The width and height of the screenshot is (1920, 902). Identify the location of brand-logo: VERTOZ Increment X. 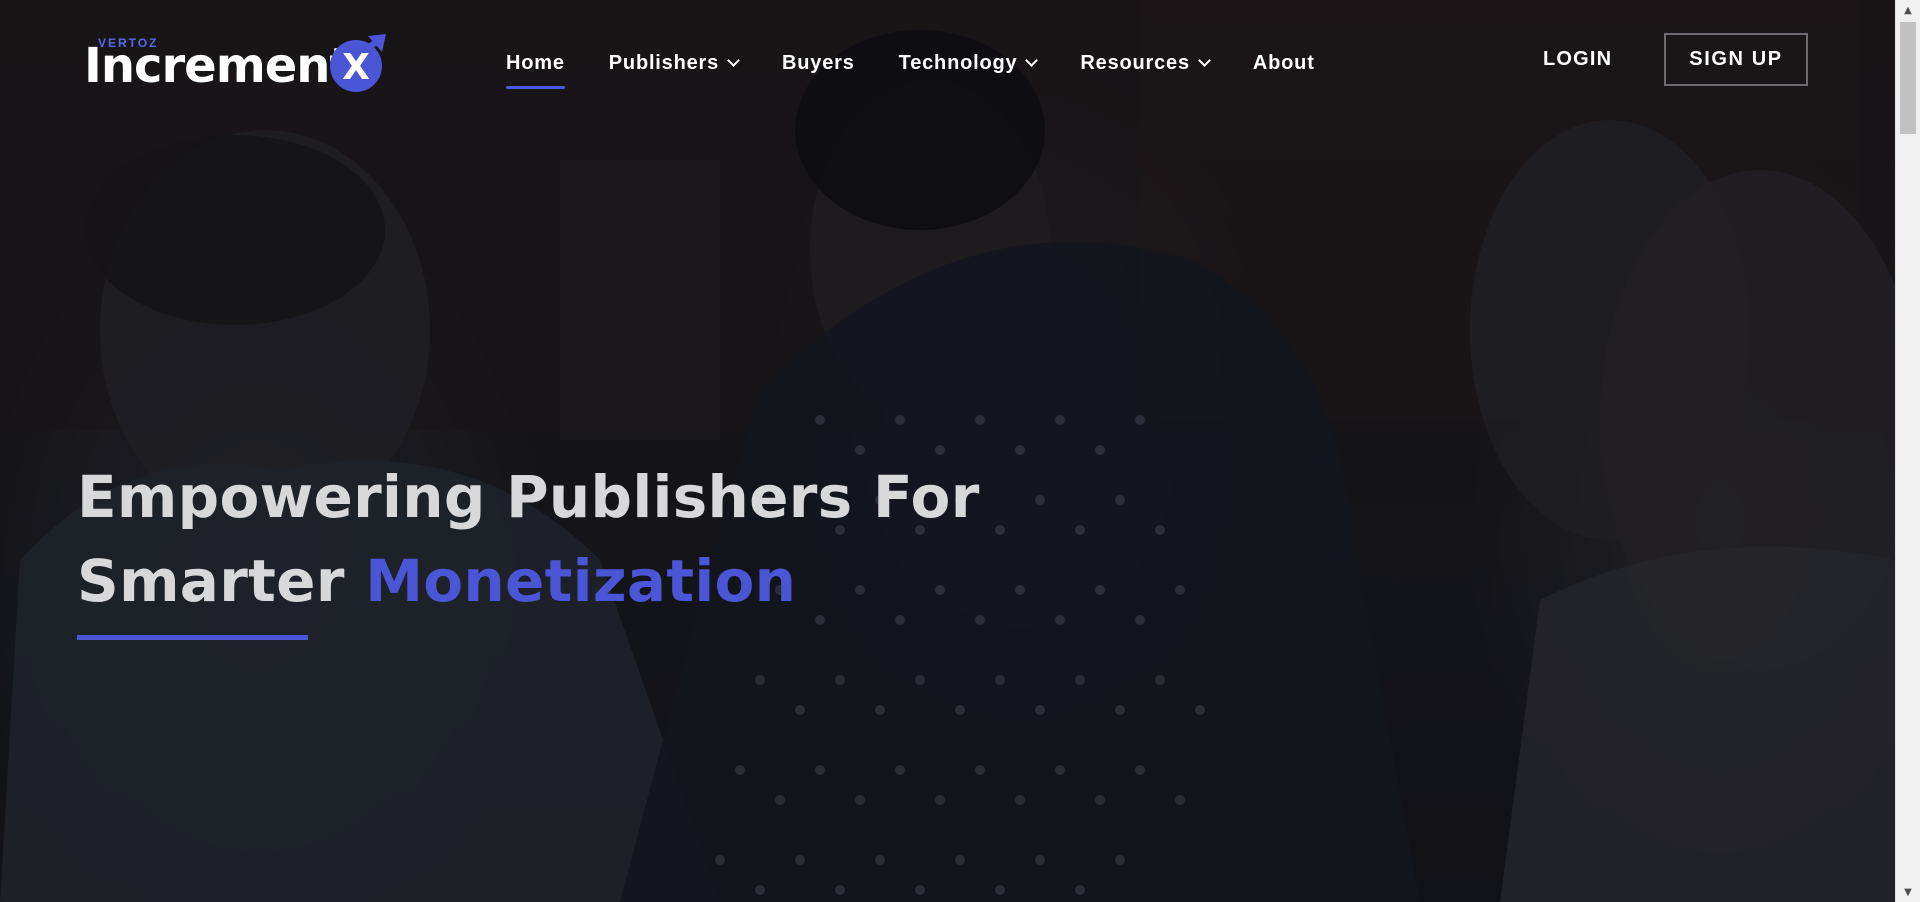
(235, 62).